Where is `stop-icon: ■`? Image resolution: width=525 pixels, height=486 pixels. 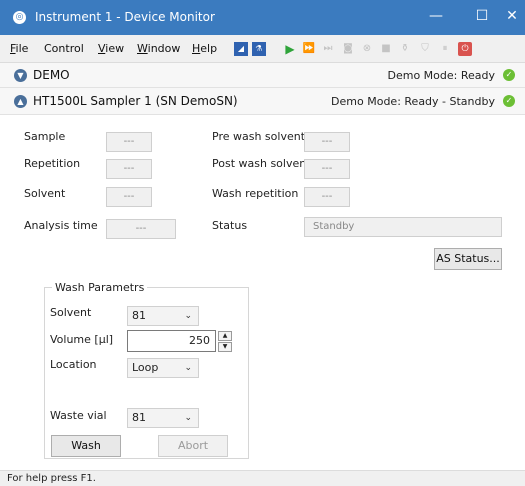 stop-icon: ■ is located at coordinates (386, 49).